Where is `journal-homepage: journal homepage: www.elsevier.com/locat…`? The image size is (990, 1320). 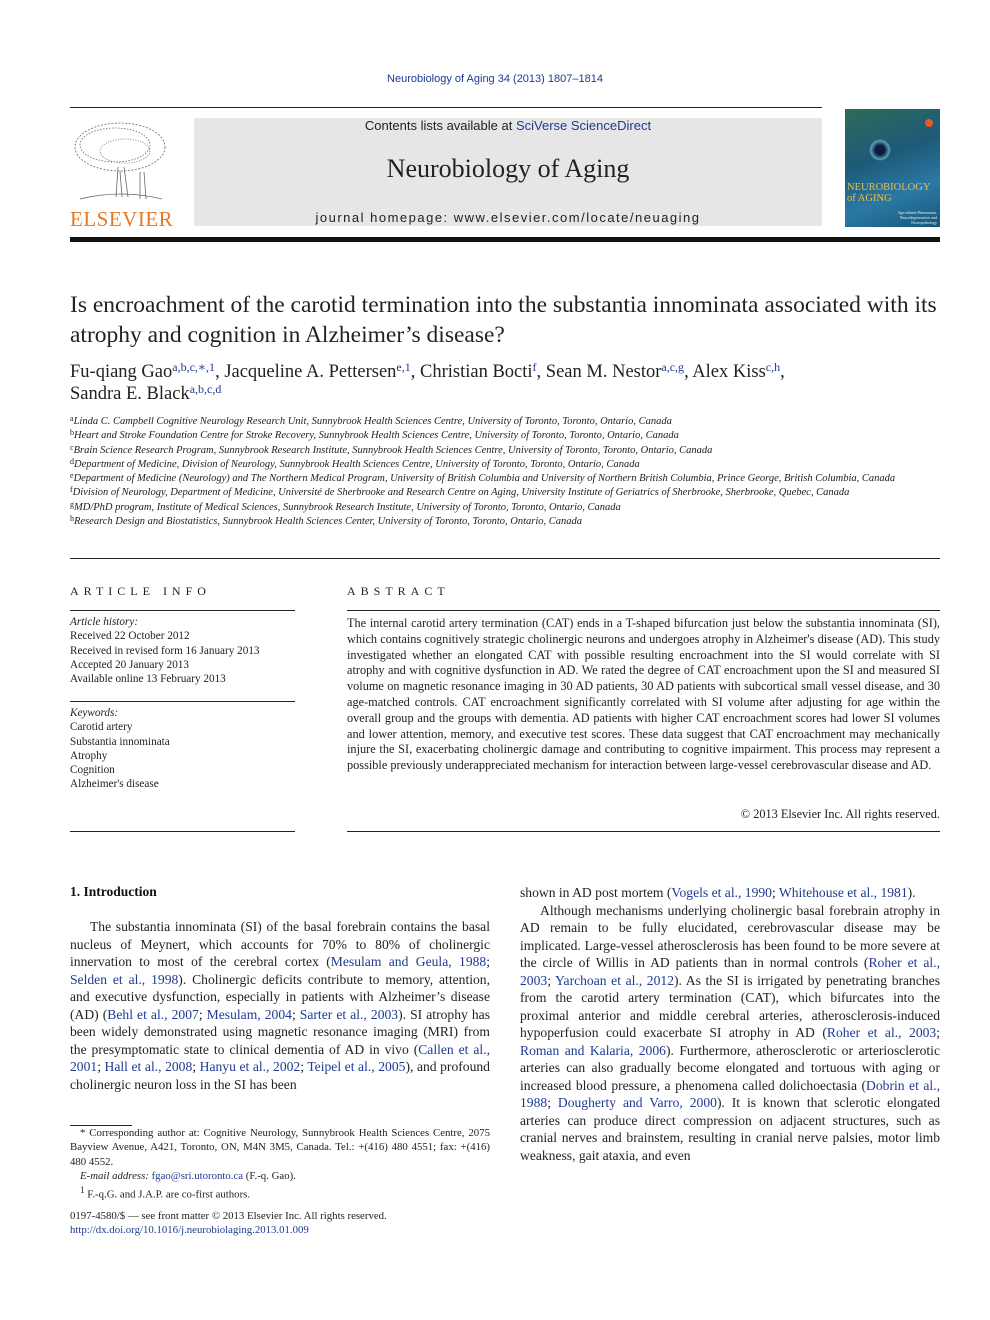
journal-homepage: journal homepage: www.elsevier.com/locat… is located at coordinates (508, 217).